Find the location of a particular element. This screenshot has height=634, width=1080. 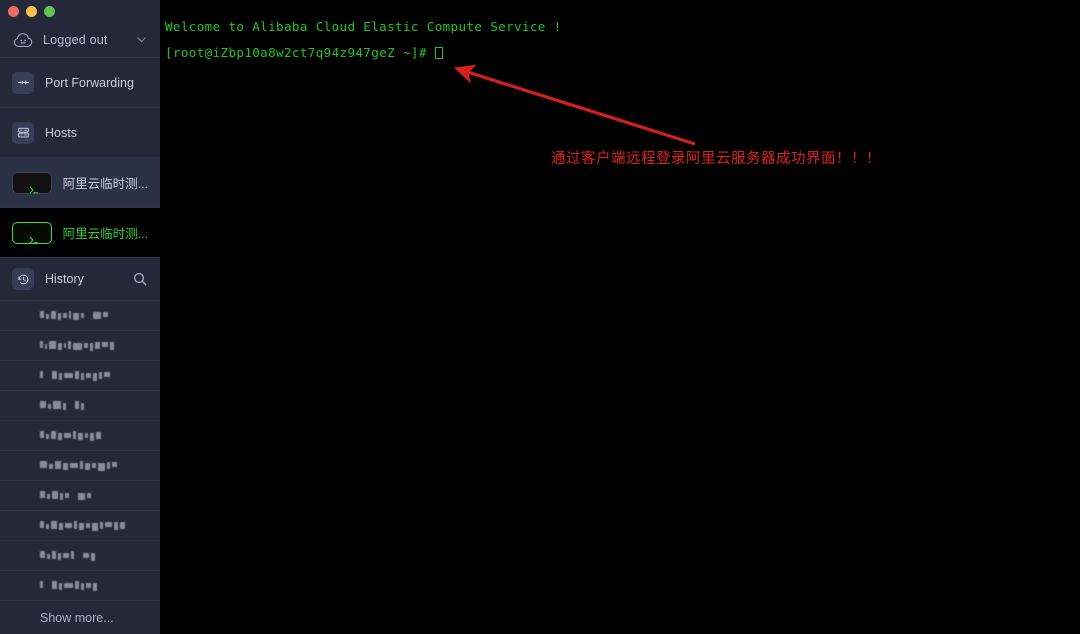

maximize-button is located at coordinates (49, 11).